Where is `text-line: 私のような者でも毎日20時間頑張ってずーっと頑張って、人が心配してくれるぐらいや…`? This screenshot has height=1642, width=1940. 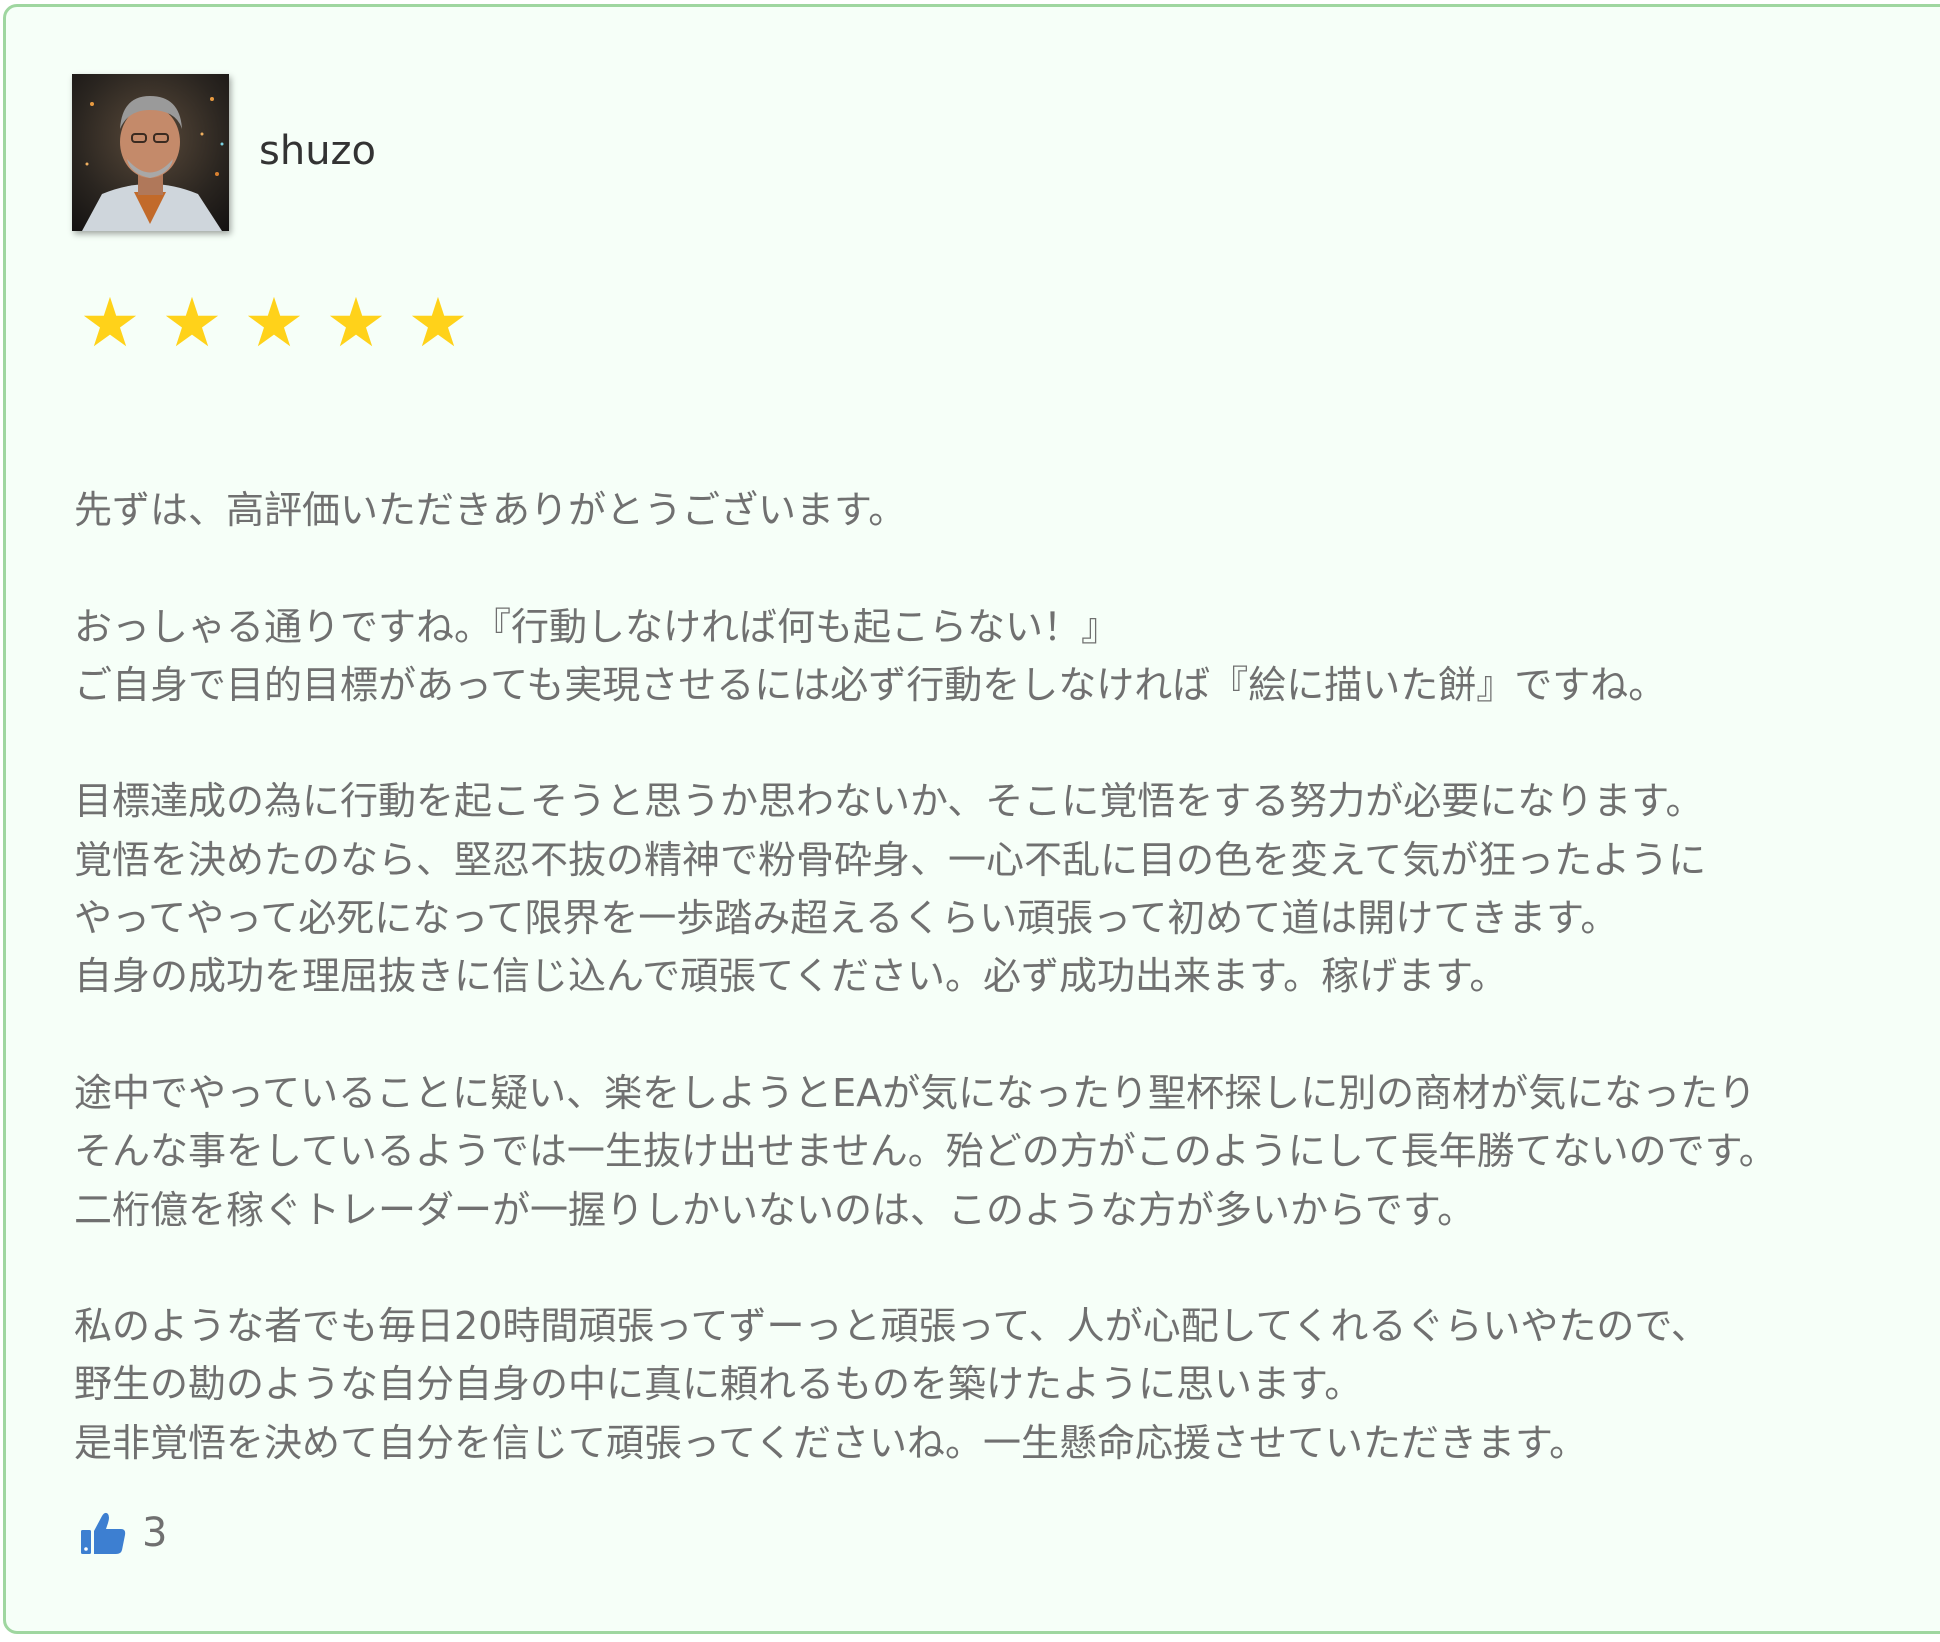 text-line: 私のような者でも毎日20時間頑張ってずーっと頑張って、人が心配してくれるぐらいや… is located at coordinates (891, 1326).